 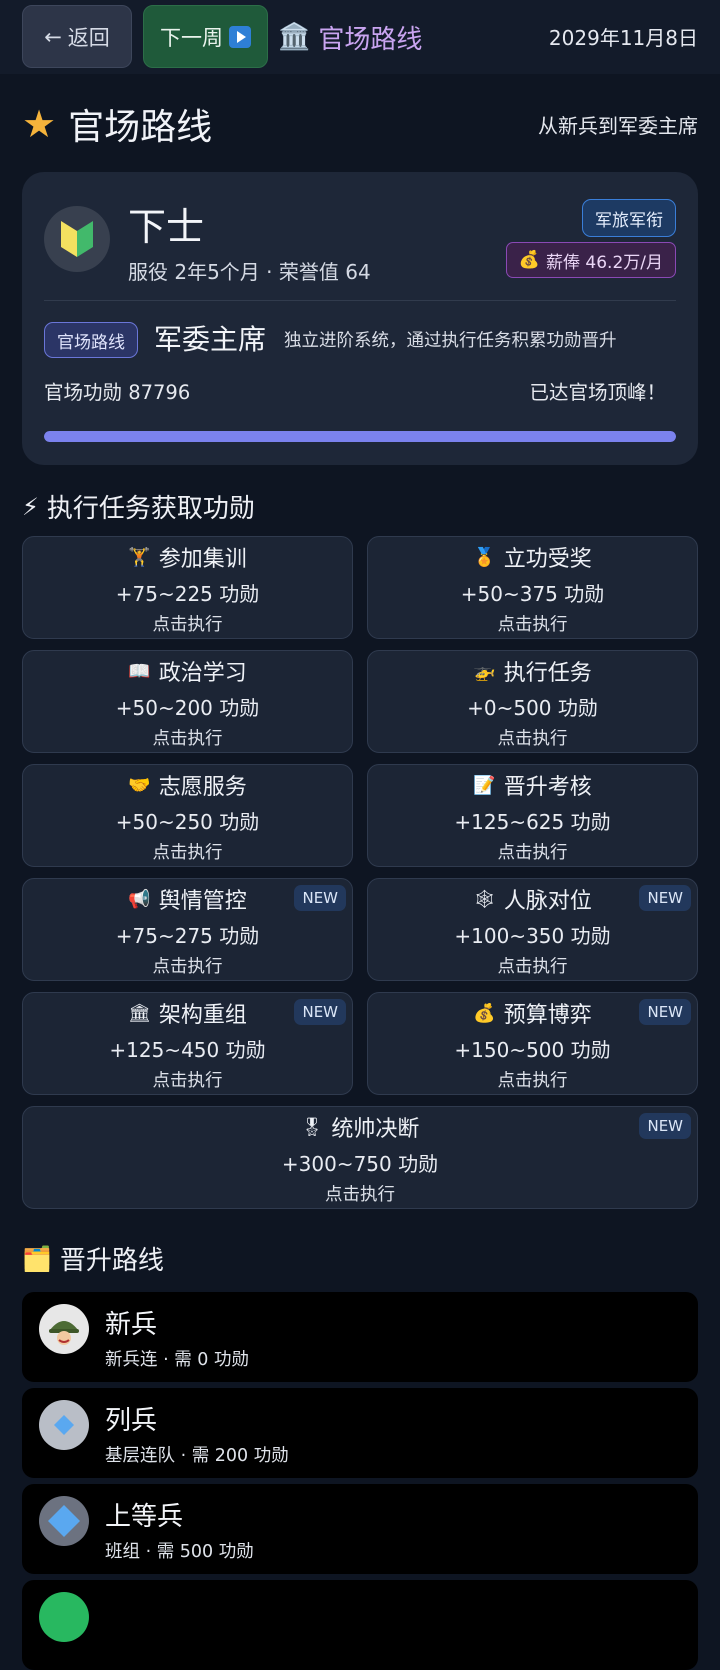 I want to click on task-name: 志愿服务, so click(x=202, y=787).